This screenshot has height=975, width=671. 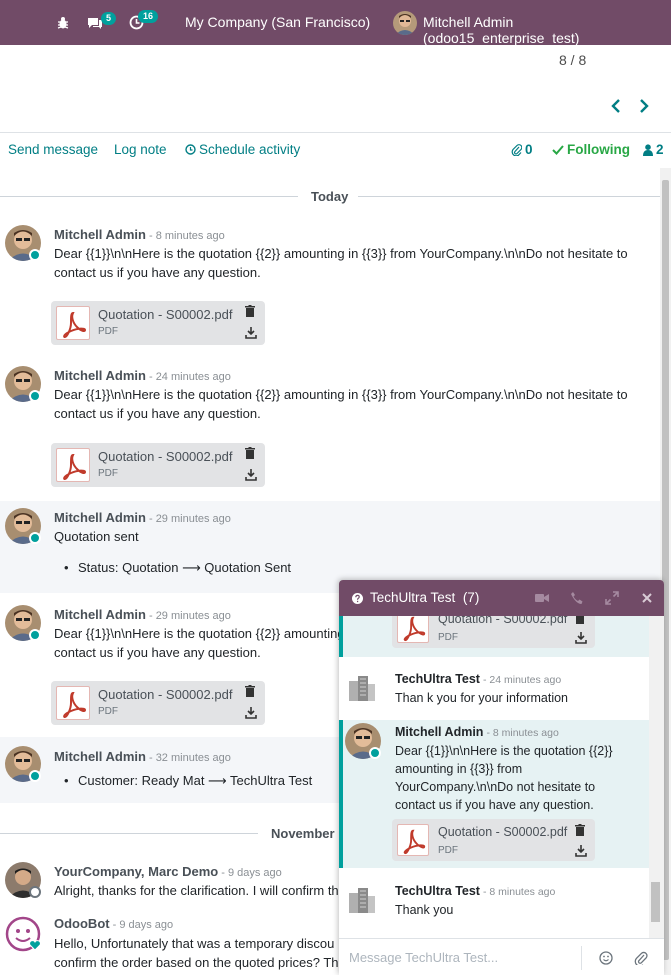 What do you see at coordinates (471, 597) in the screenshot?
I see `chat-window-count: (7)` at bounding box center [471, 597].